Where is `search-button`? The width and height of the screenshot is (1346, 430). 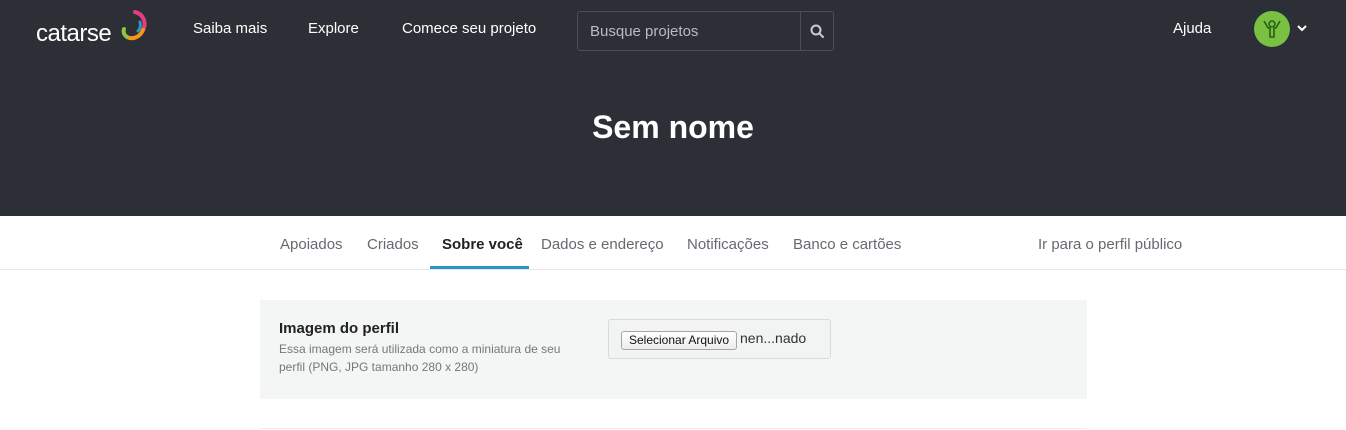 search-button is located at coordinates (816, 31).